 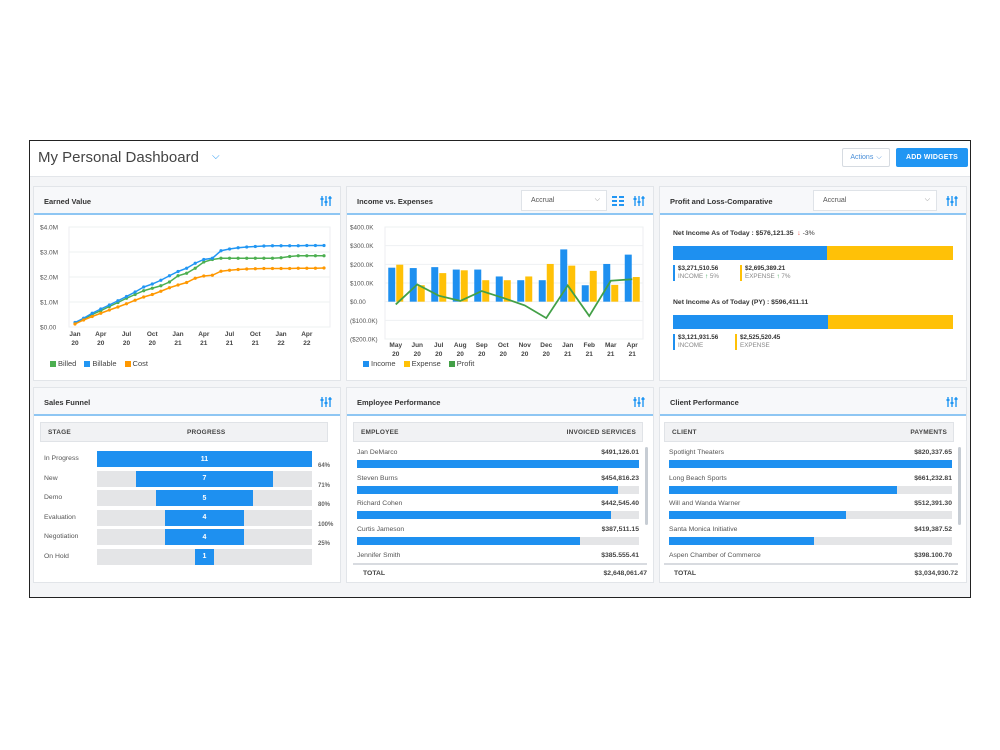 I want to click on column-header-invoiced: INVOICED SERVICES, so click(x=601, y=432).